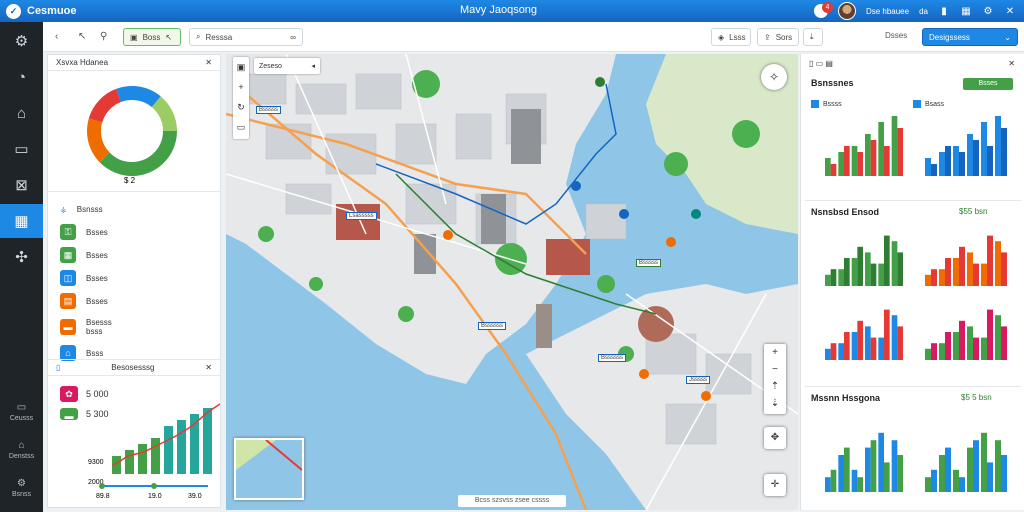 The image size is (1024, 512). What do you see at coordinates (21, 445) in the screenshot?
I see `home-icon: ⌂` at bounding box center [21, 445].